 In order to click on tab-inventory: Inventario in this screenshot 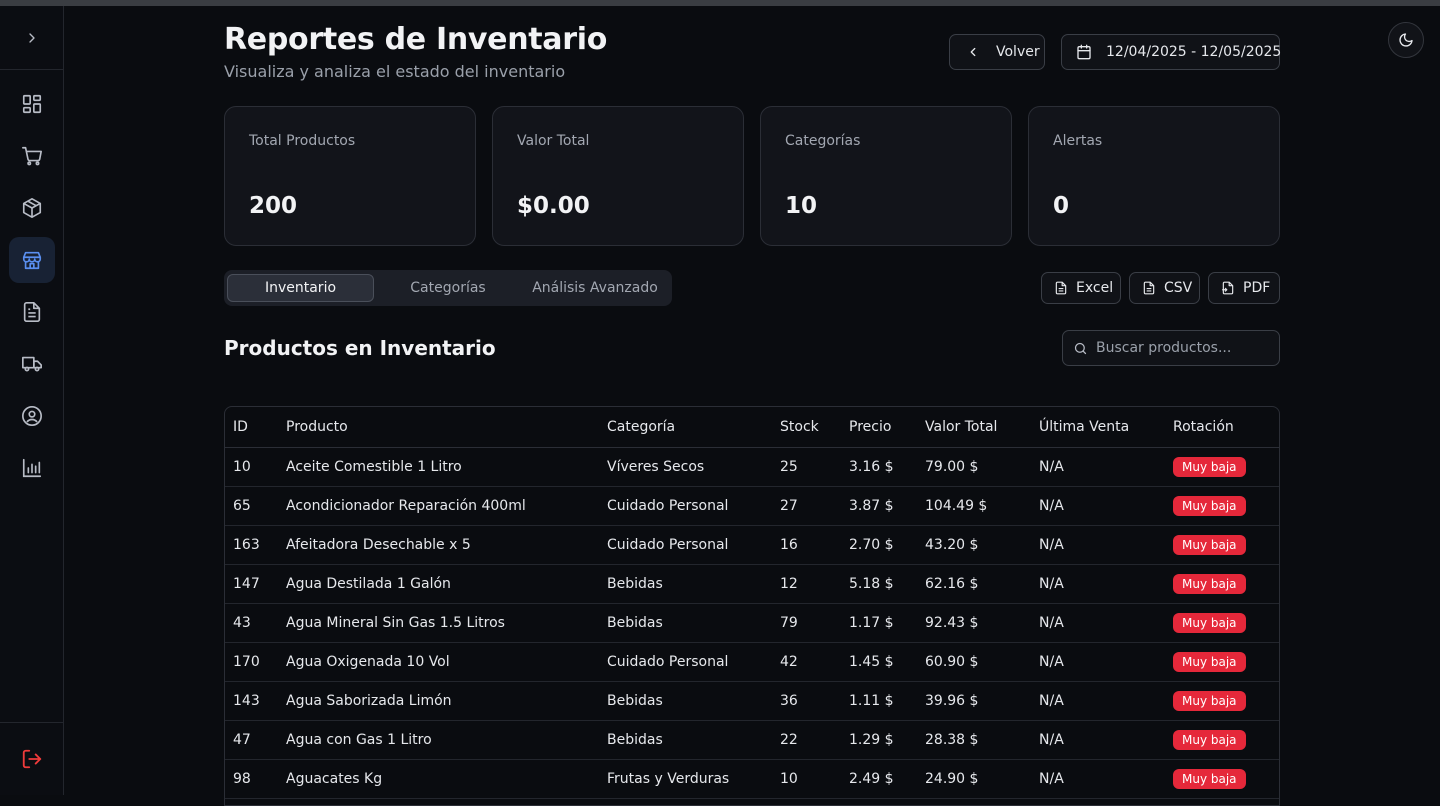, I will do `click(300, 288)`.